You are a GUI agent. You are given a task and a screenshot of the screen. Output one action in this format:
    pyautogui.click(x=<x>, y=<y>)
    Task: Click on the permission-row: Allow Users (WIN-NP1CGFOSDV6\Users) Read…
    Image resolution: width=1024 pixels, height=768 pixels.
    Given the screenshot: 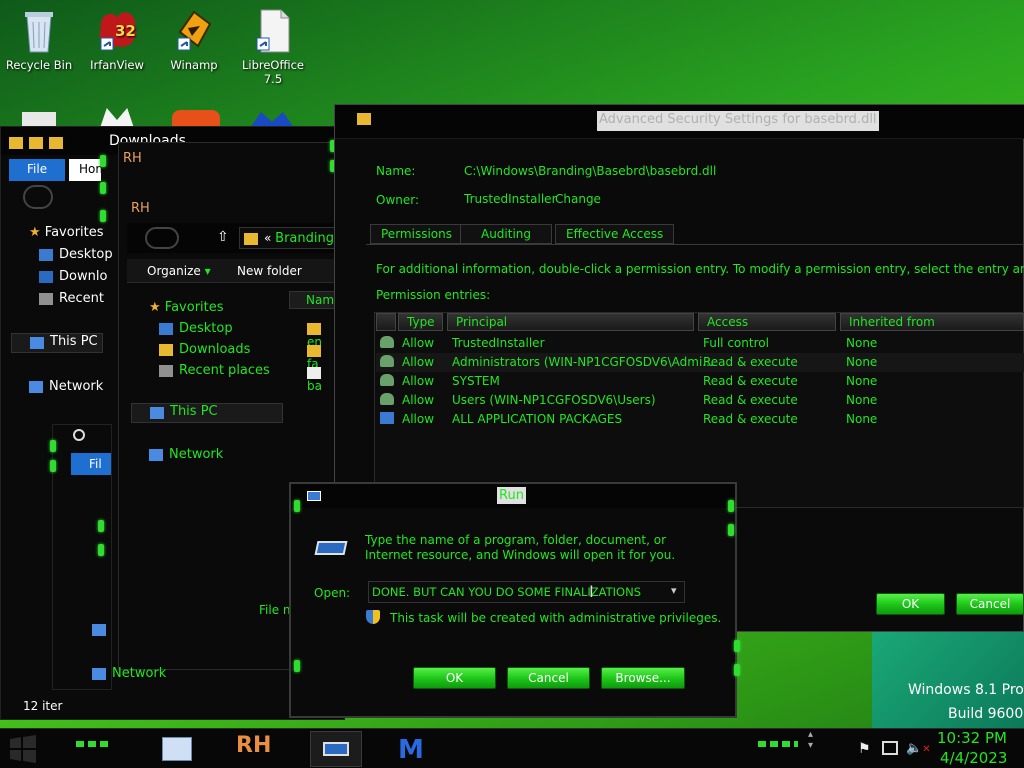 What is the action you would take?
    pyautogui.click(x=700, y=400)
    